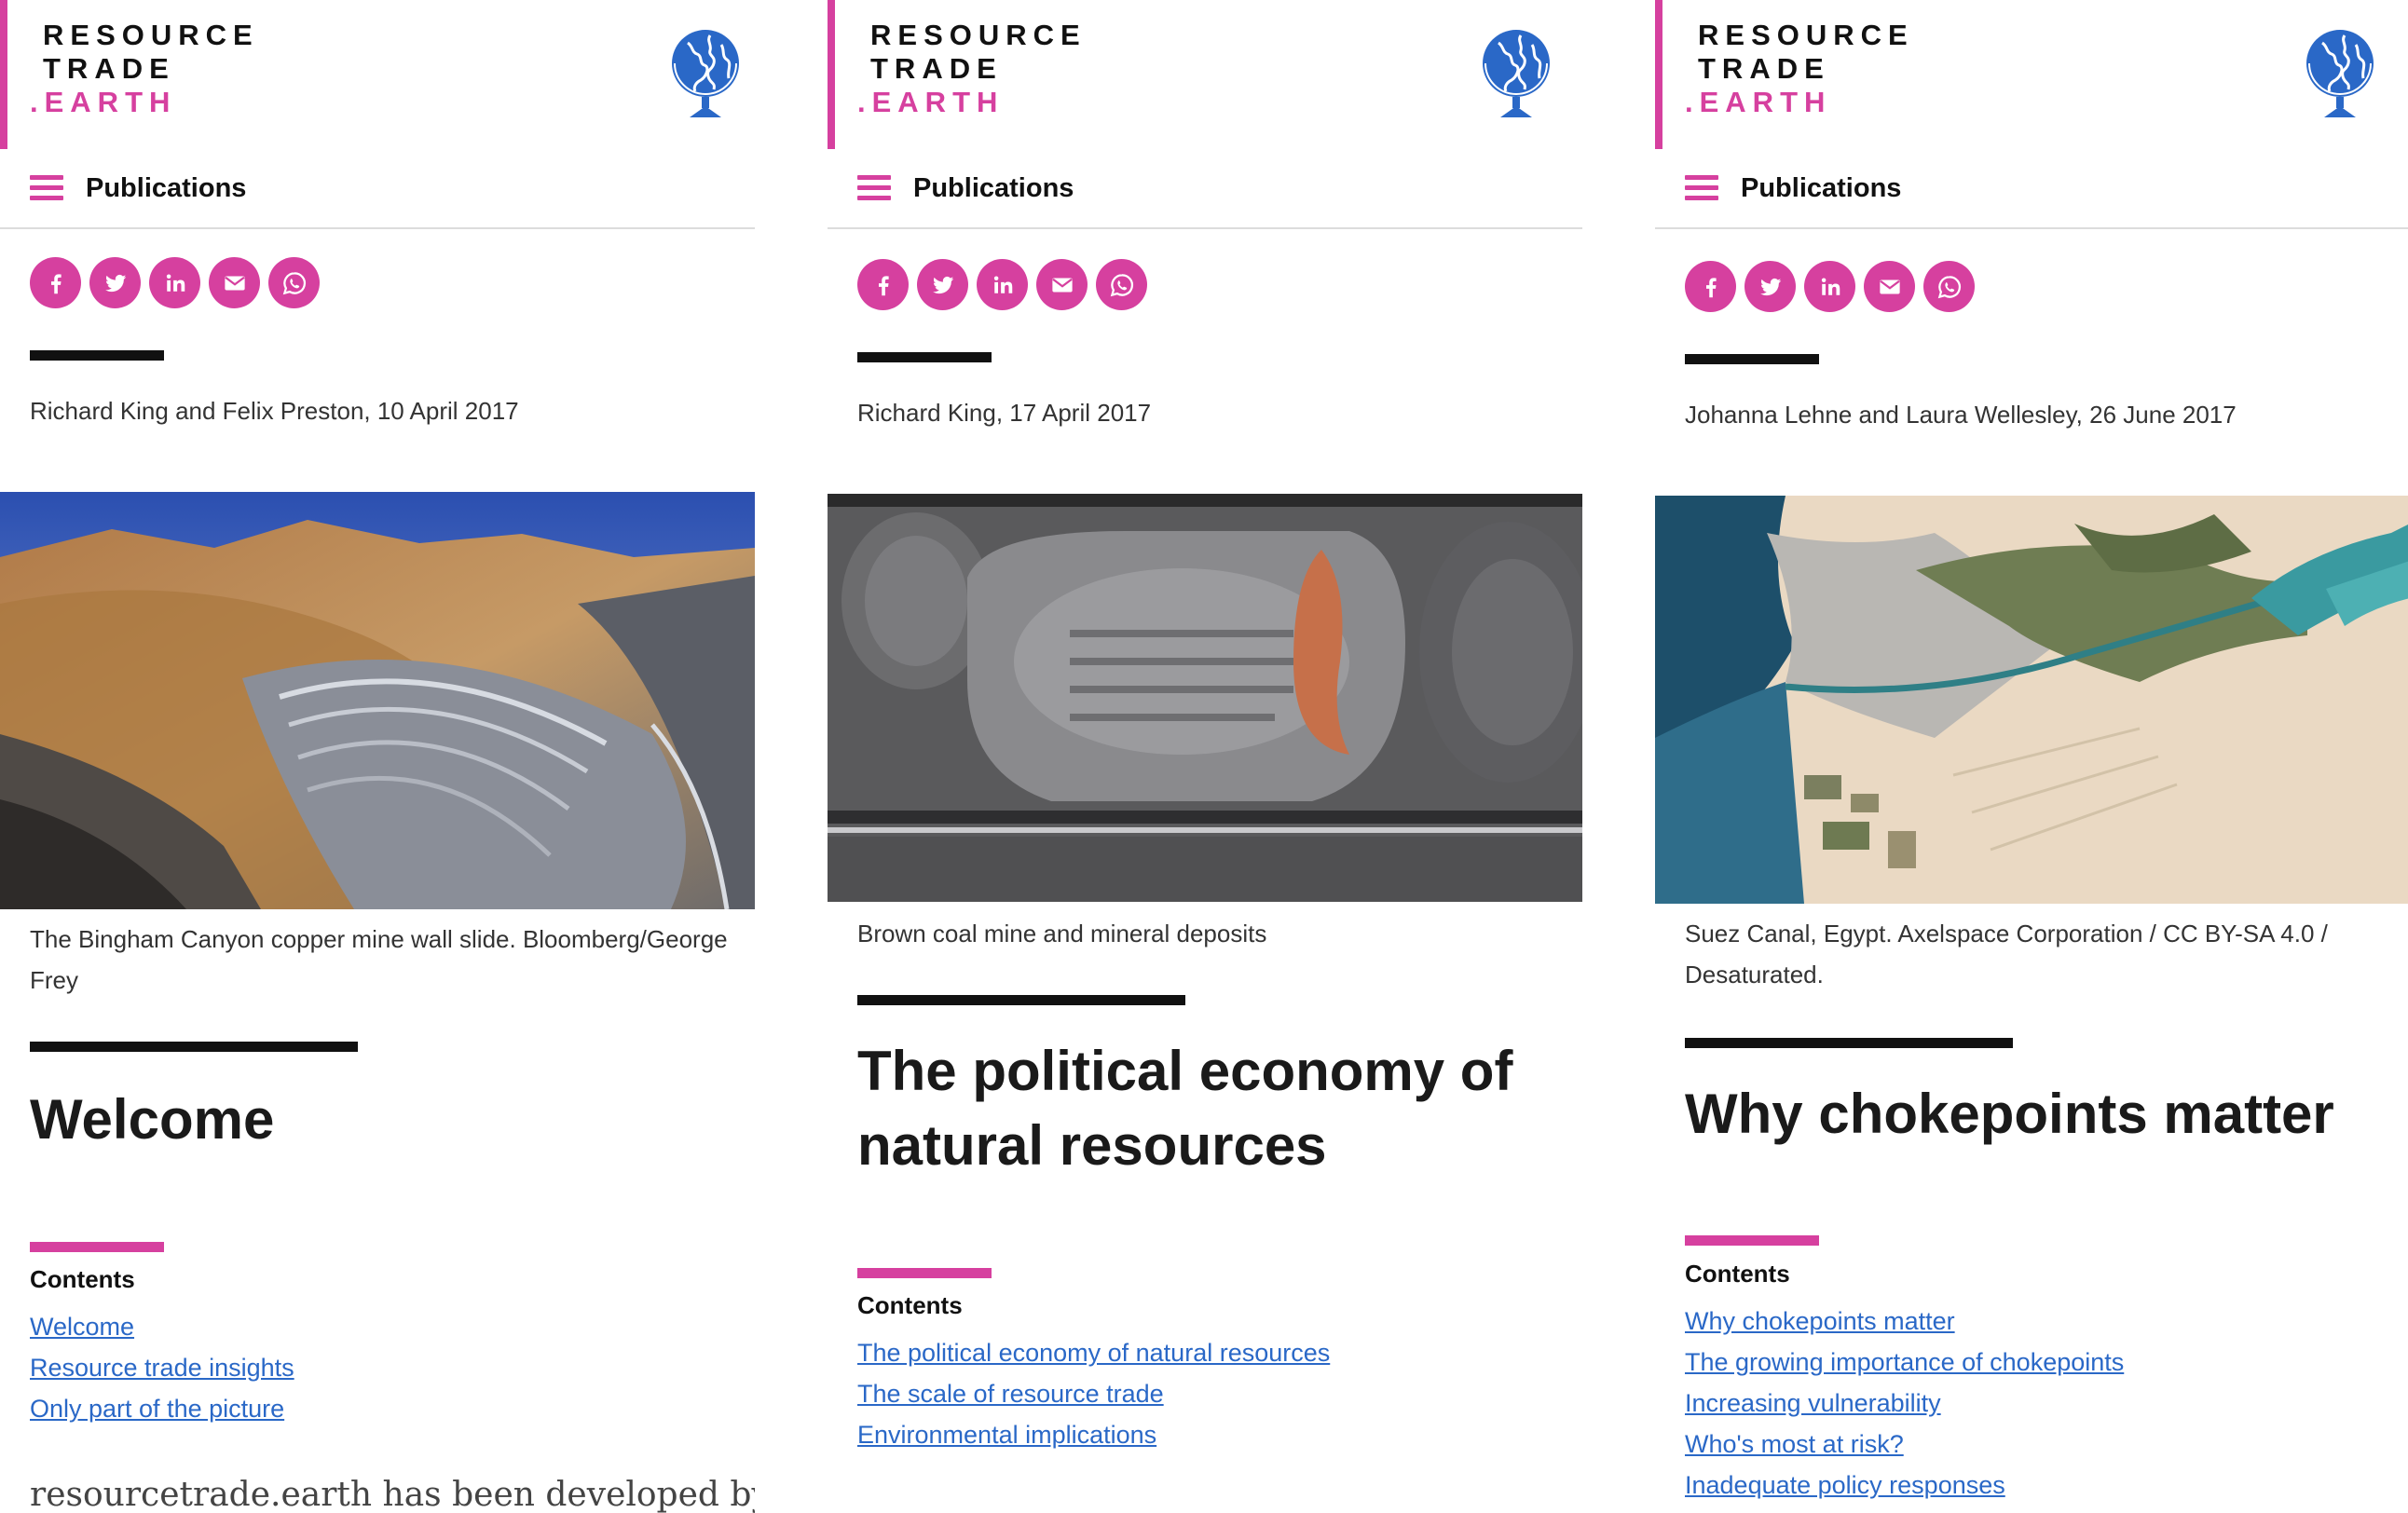 This screenshot has width=2408, height=1513. I want to click on toc-item: Who's most at risk?, so click(1904, 1444).